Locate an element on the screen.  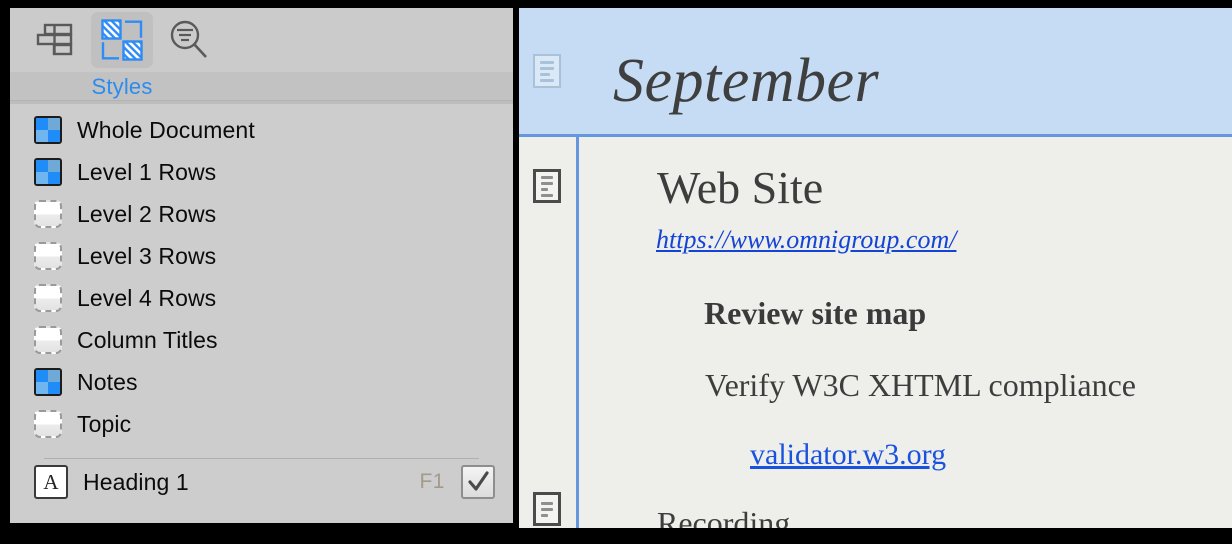
style-row-heading-1: A Heading 1 F1 is located at coordinates (261, 482).